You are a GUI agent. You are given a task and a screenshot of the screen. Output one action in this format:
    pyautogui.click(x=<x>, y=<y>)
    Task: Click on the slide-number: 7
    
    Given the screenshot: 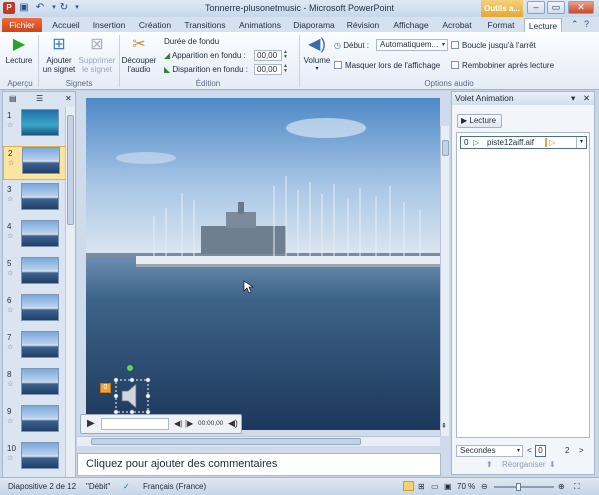 What is the action you would take?
    pyautogui.click(x=9, y=337)
    